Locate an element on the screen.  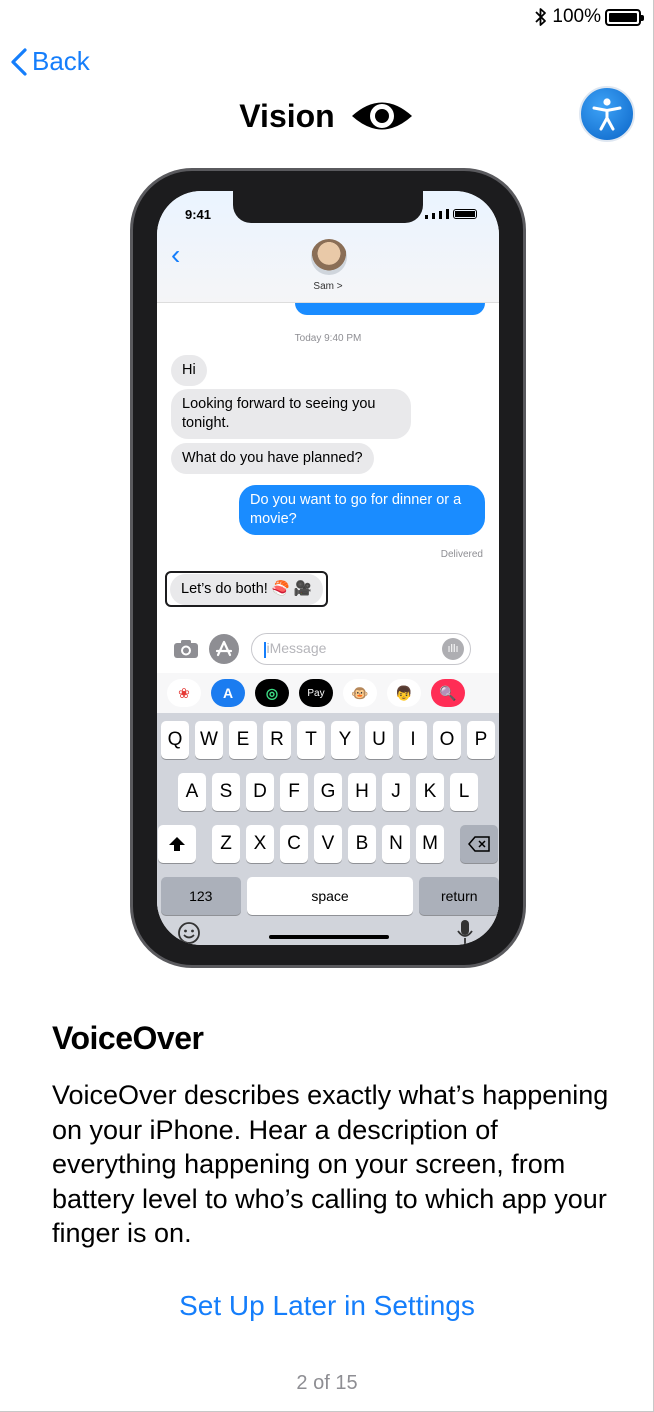
return-key: return is located at coordinates (459, 896).